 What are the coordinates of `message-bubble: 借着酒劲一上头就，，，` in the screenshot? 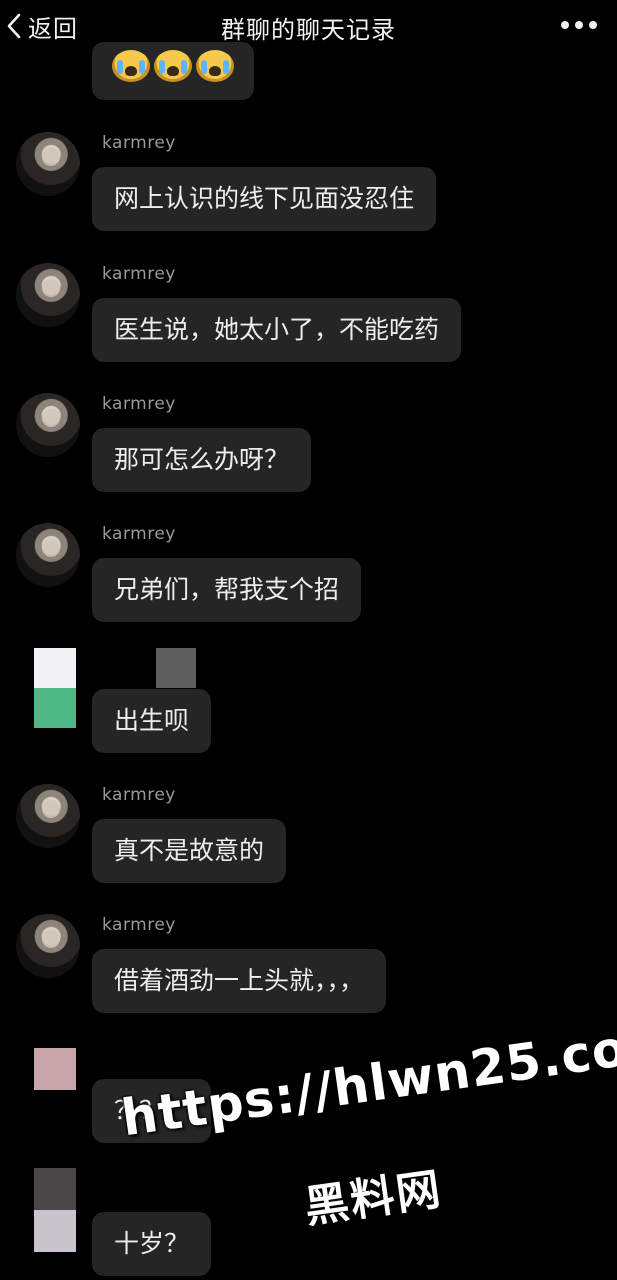 It's located at (239, 981).